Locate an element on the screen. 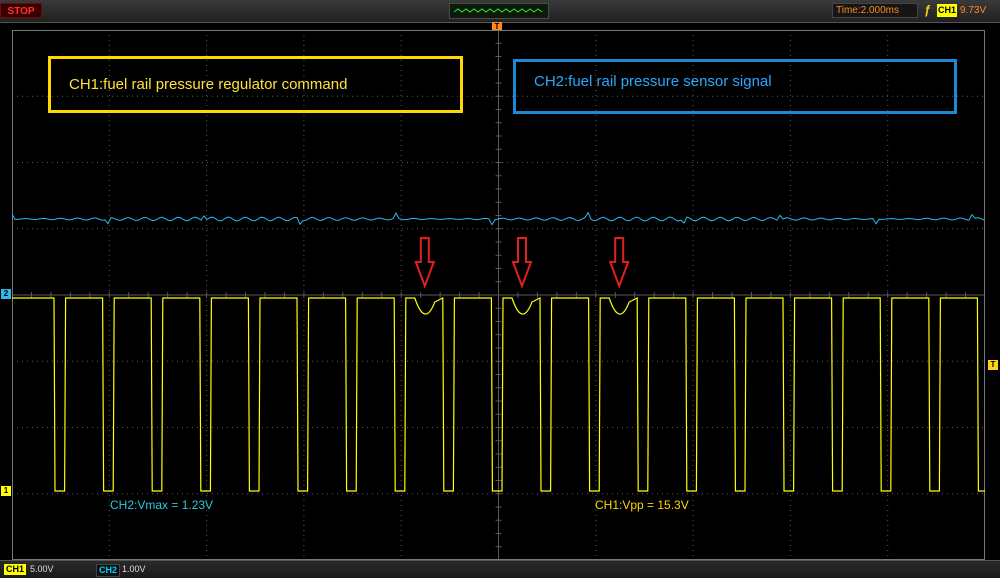 The image size is (1000, 578). rising-edge-icon: ƒ is located at coordinates (930, 10).